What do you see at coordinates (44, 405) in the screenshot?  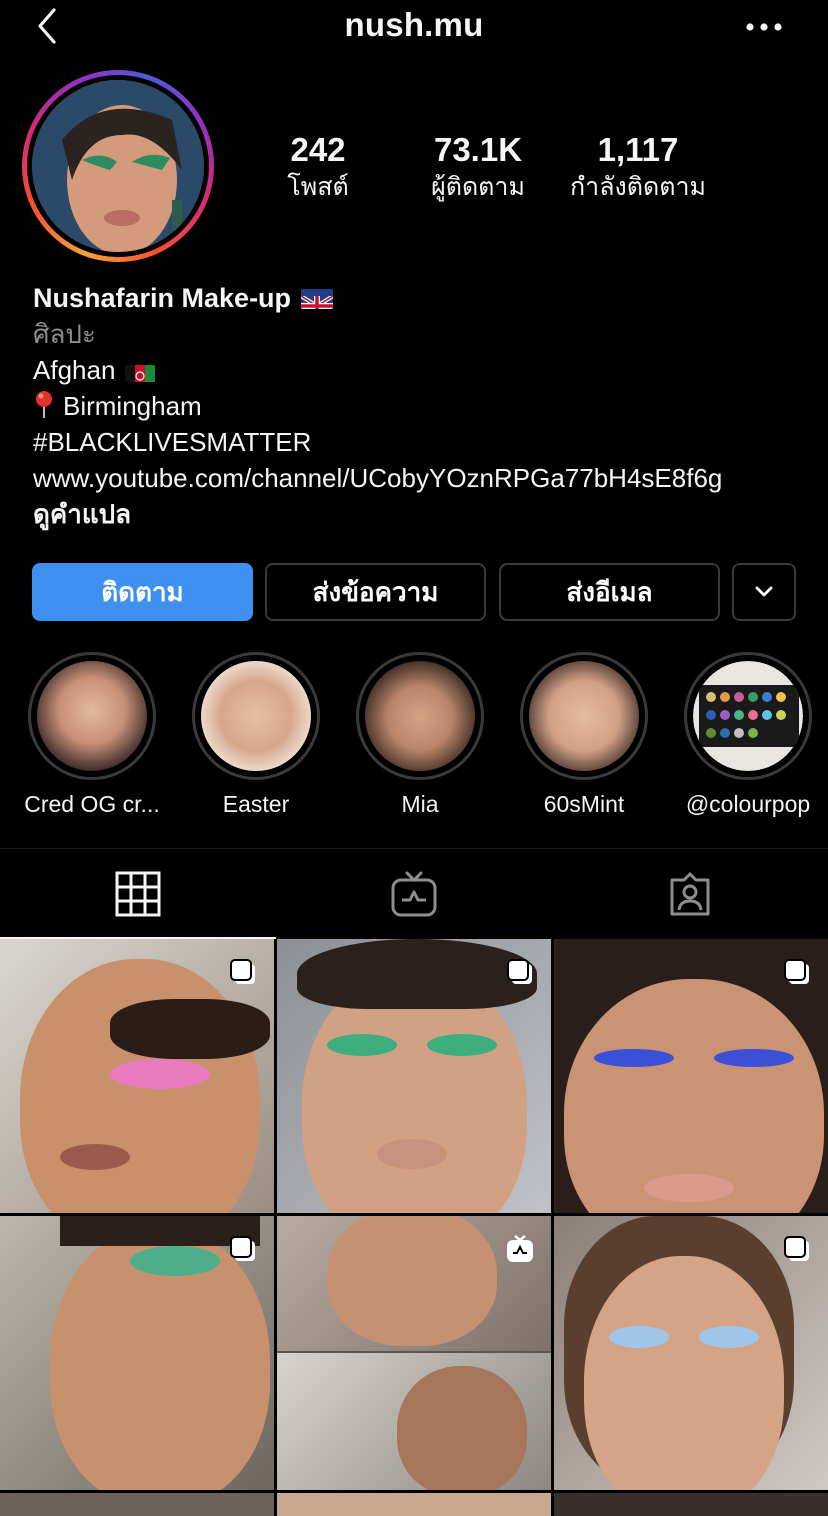 I see `round-pushpin-icon` at bounding box center [44, 405].